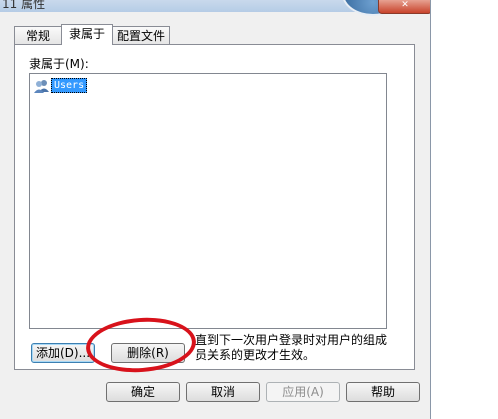 The height and width of the screenshot is (419, 498). I want to click on window-title: 11 属性, so click(24, 5).